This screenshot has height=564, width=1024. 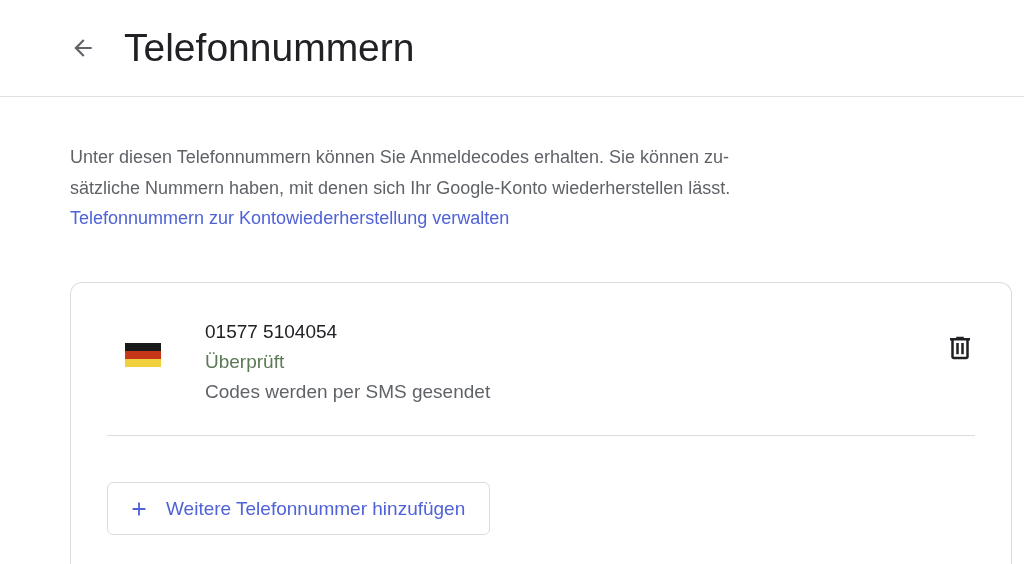 What do you see at coordinates (245, 362) in the screenshot?
I see `verification-status: Überprüft` at bounding box center [245, 362].